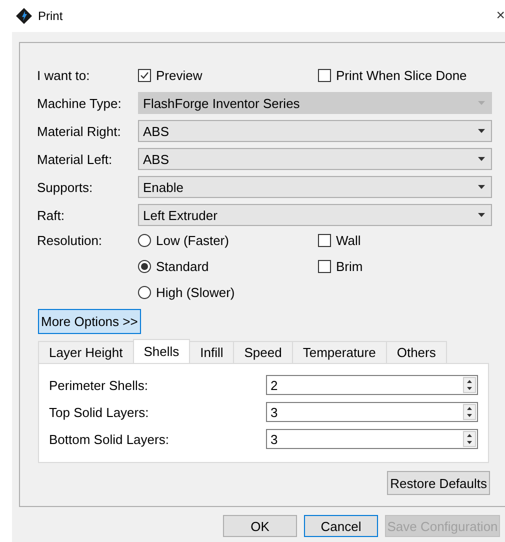 The width and height of the screenshot is (505, 542). What do you see at coordinates (372, 385) in the screenshot?
I see `spin-field: 2` at bounding box center [372, 385].